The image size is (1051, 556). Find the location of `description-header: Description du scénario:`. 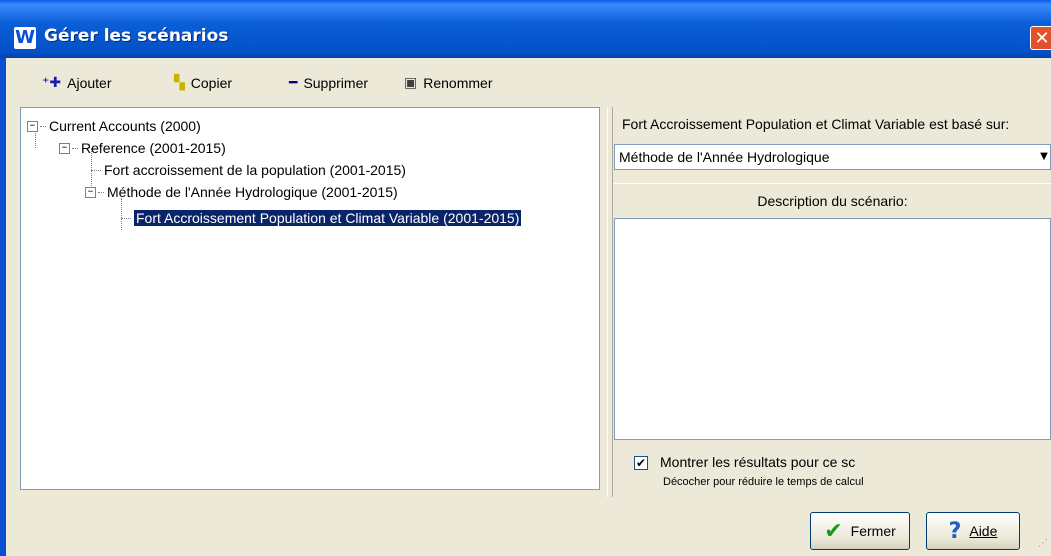

description-header: Description du scénario: is located at coordinates (832, 200).